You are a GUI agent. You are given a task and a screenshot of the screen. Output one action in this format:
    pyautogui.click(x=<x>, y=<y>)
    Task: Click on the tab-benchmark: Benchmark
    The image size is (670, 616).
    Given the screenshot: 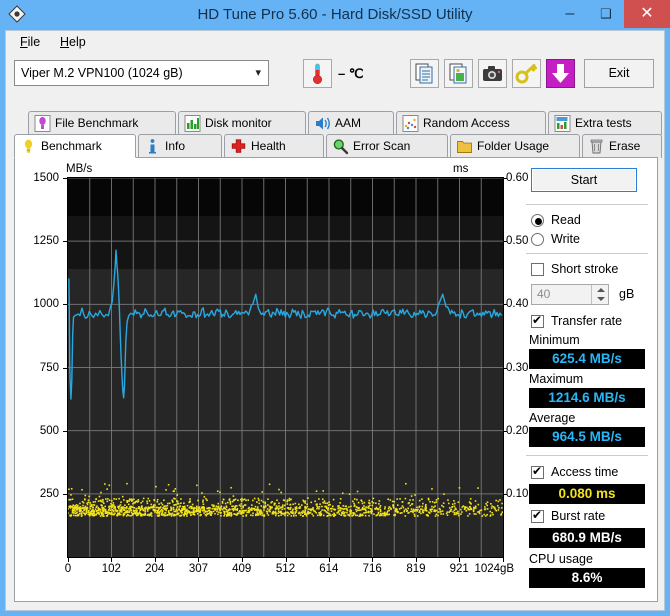 What is the action you would take?
    pyautogui.click(x=75, y=146)
    